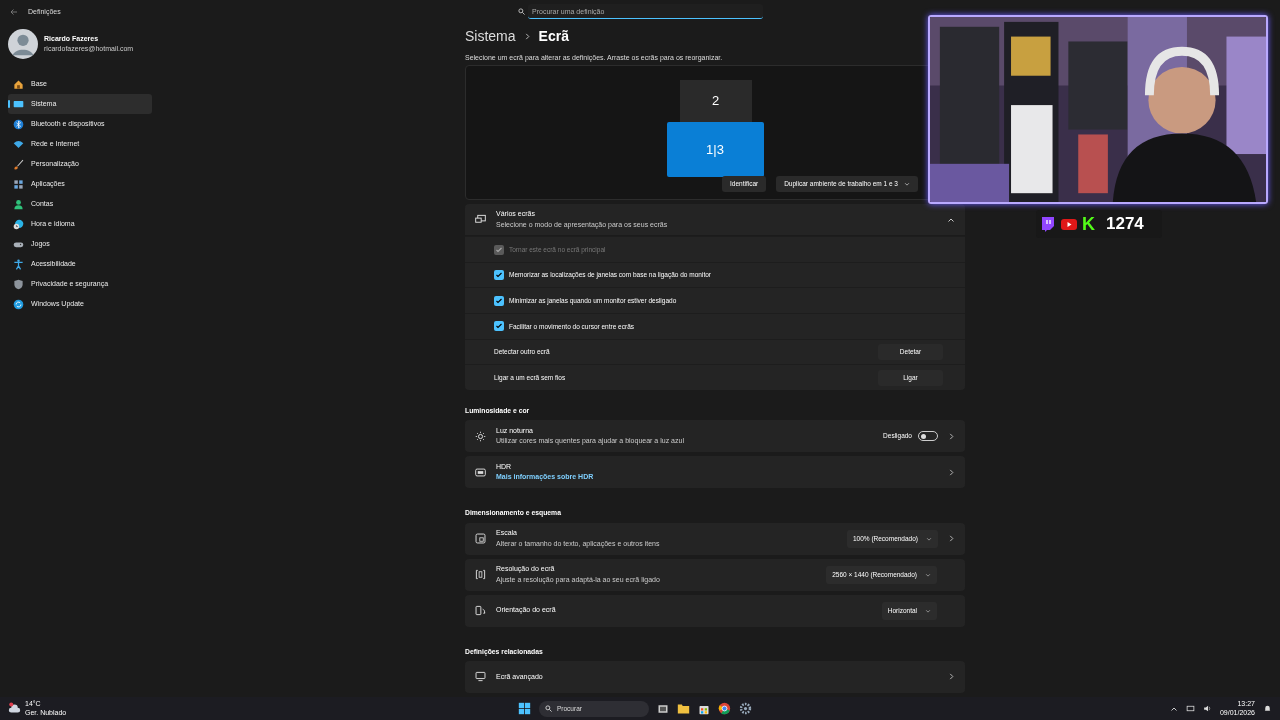 This screenshot has height=720, width=1280. Describe the element at coordinates (527, 36) in the screenshot. I see `chevron-right-icon` at that location.